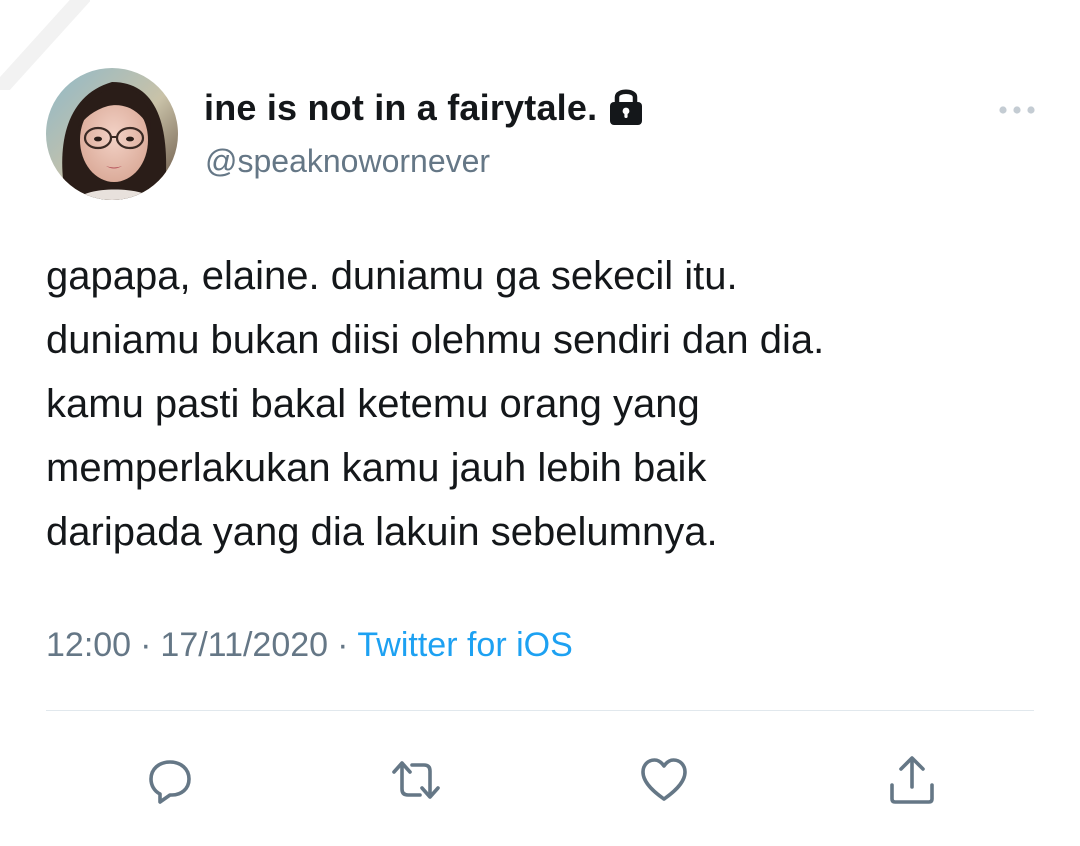 The height and width of the screenshot is (846, 1080). I want to click on reply-icon, so click(170, 782).